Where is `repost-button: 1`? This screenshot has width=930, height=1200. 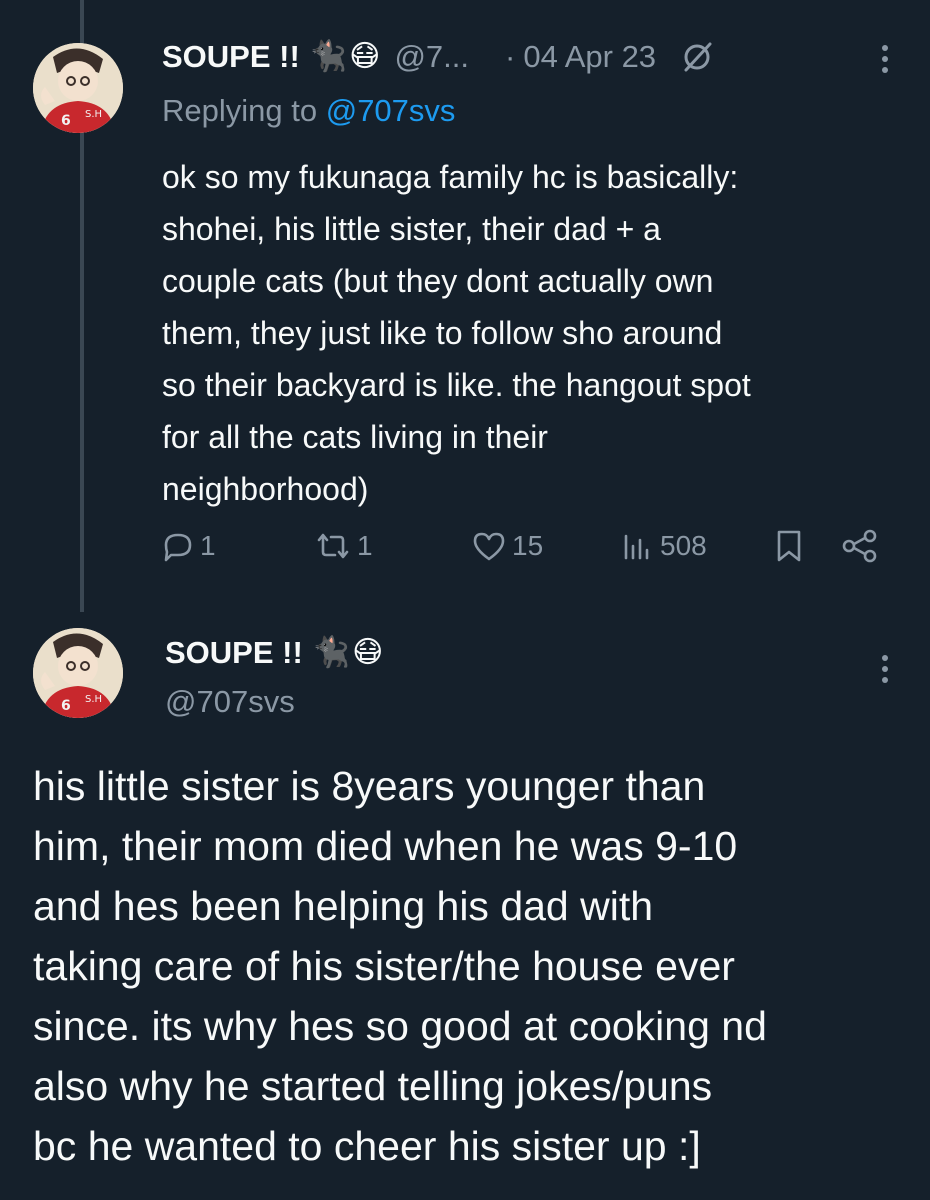
repost-button: 1 is located at coordinates (343, 546).